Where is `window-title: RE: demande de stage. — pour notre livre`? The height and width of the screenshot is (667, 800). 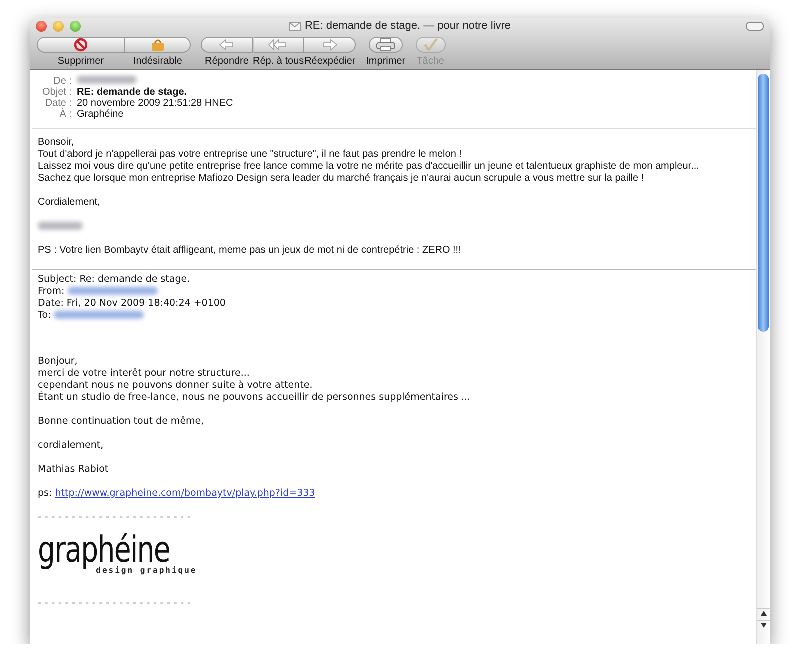 window-title: RE: demande de stage. — pour notre livre is located at coordinates (408, 26).